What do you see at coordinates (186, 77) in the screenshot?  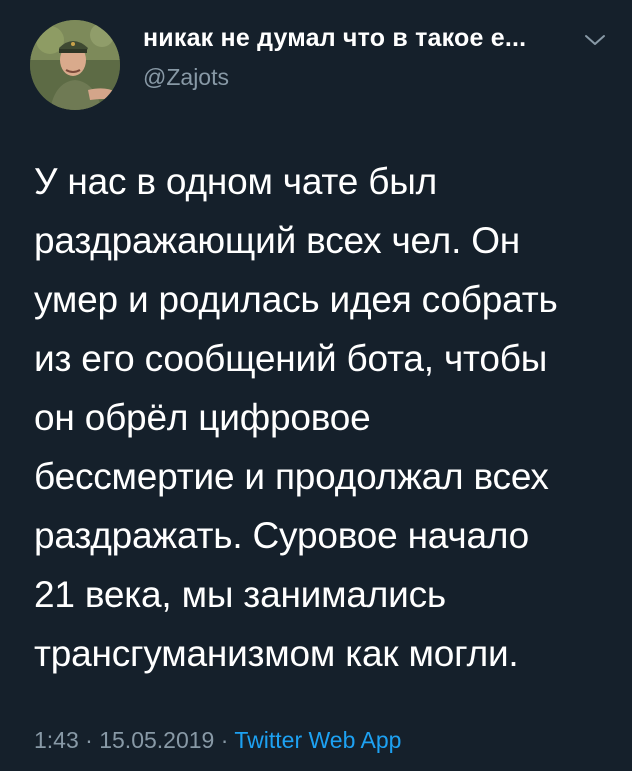 I see `author-handle: @Zajots` at bounding box center [186, 77].